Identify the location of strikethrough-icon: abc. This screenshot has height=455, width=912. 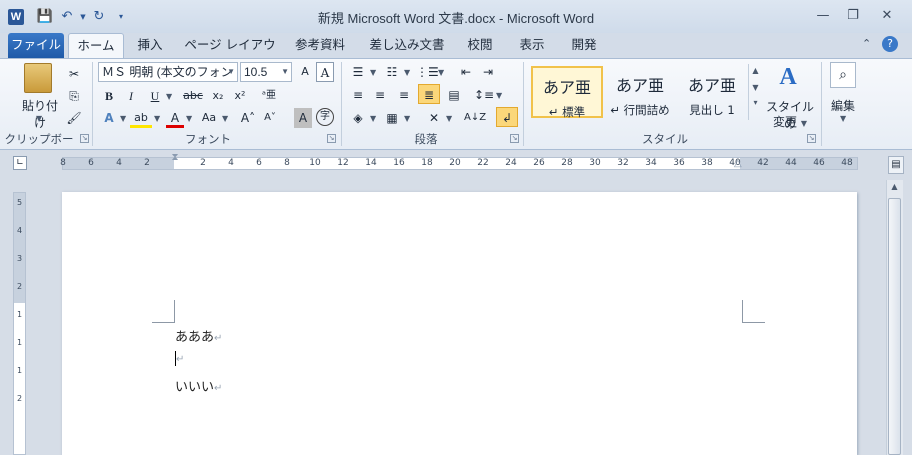
(193, 96).